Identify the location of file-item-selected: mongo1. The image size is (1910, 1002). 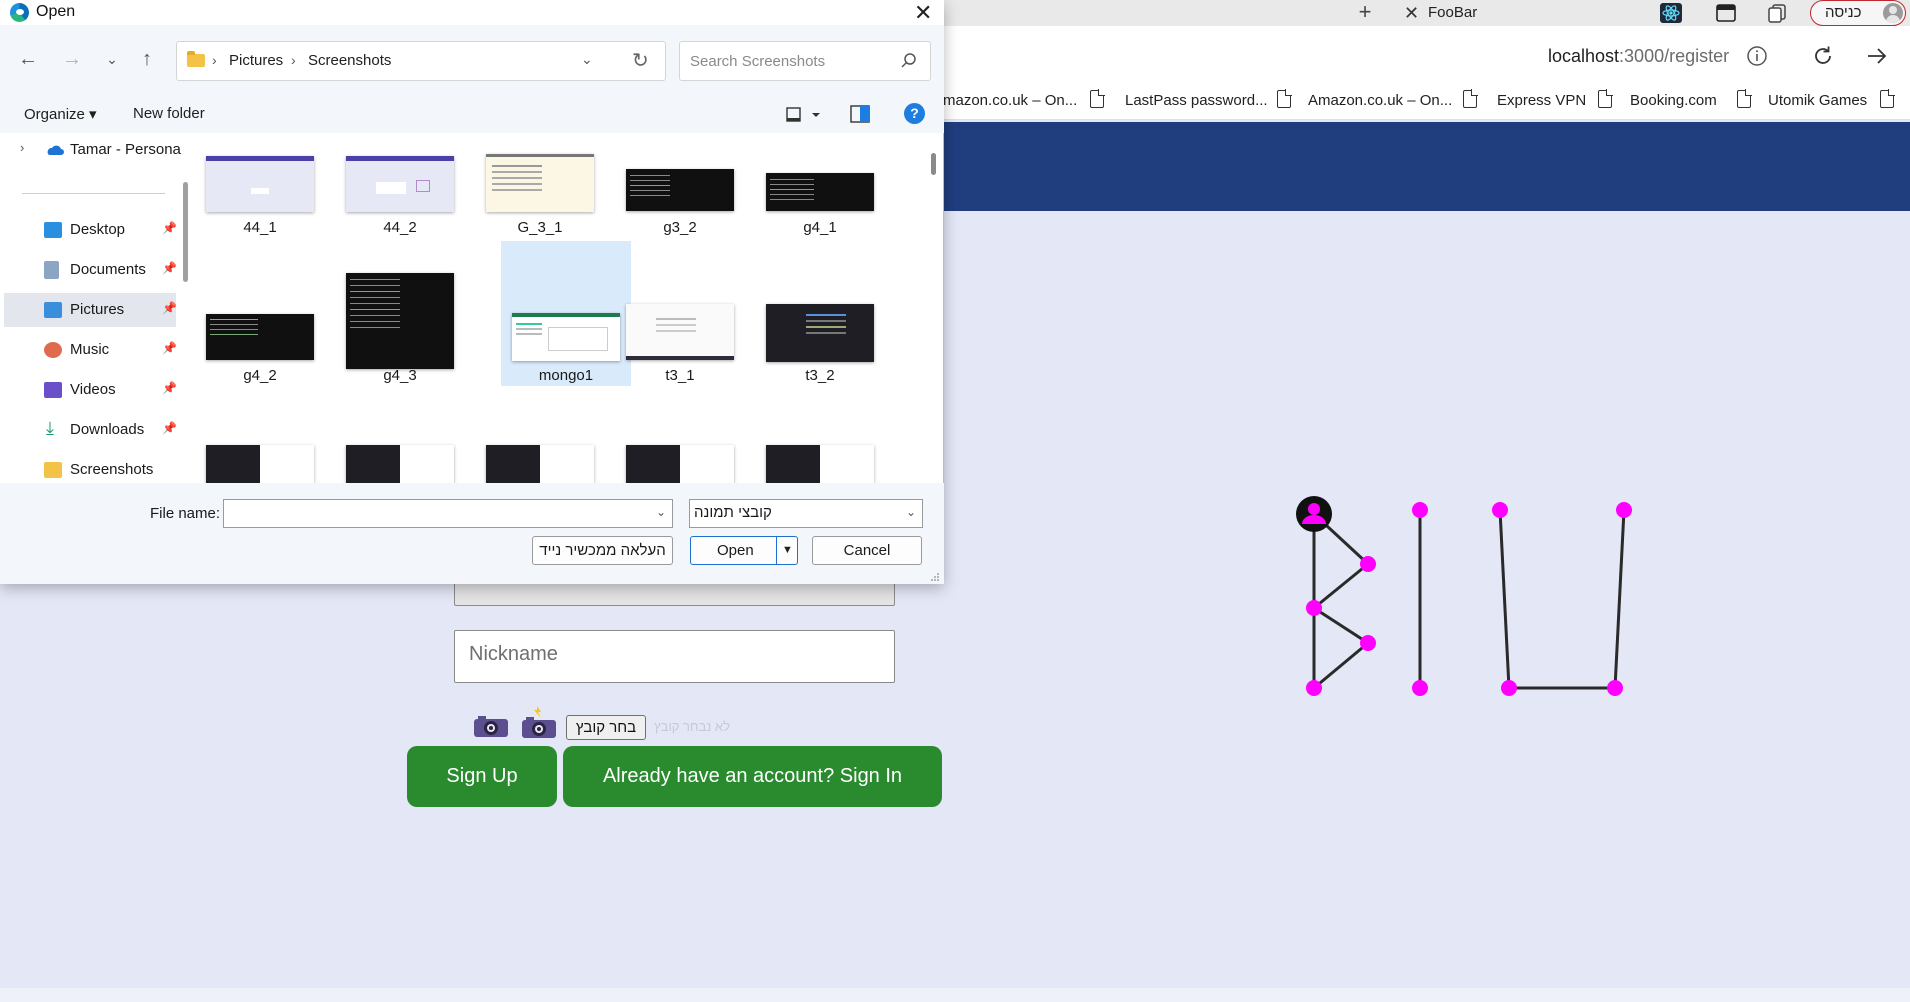
(566, 313).